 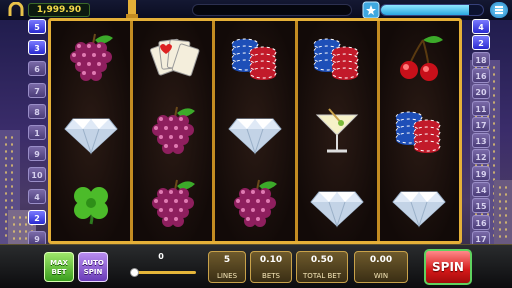 What do you see at coordinates (37, 111) in the screenshot?
I see `payline-button: 8` at bounding box center [37, 111].